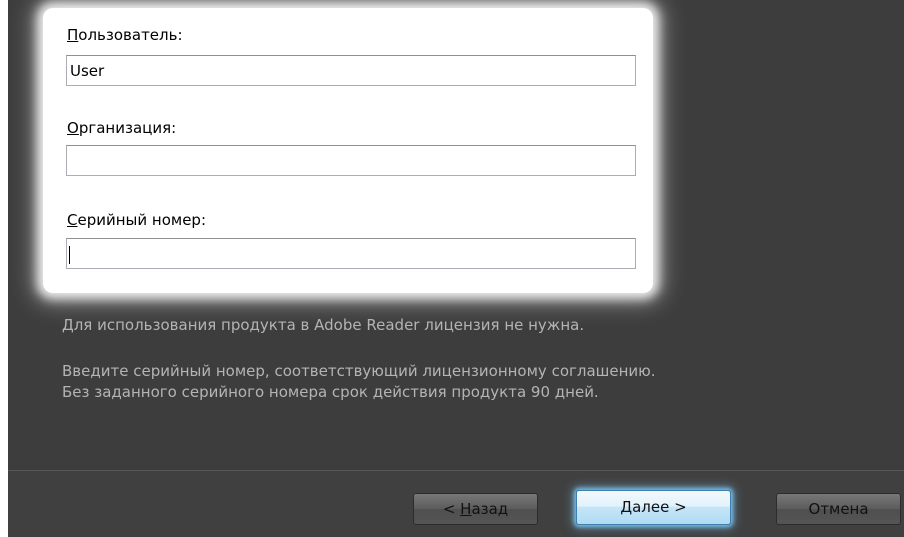 Image resolution: width=904 pixels, height=537 pixels. I want to click on back-button-prefix: <, so click(451, 509).